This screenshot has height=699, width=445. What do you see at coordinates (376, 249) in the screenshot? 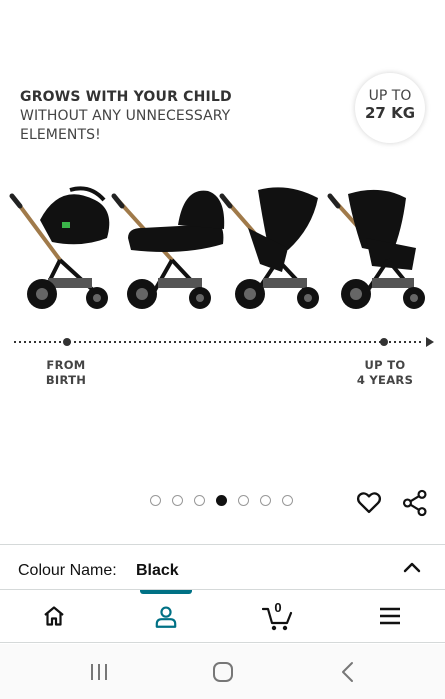
I see `stroller-with-upright-seat-icon` at bounding box center [376, 249].